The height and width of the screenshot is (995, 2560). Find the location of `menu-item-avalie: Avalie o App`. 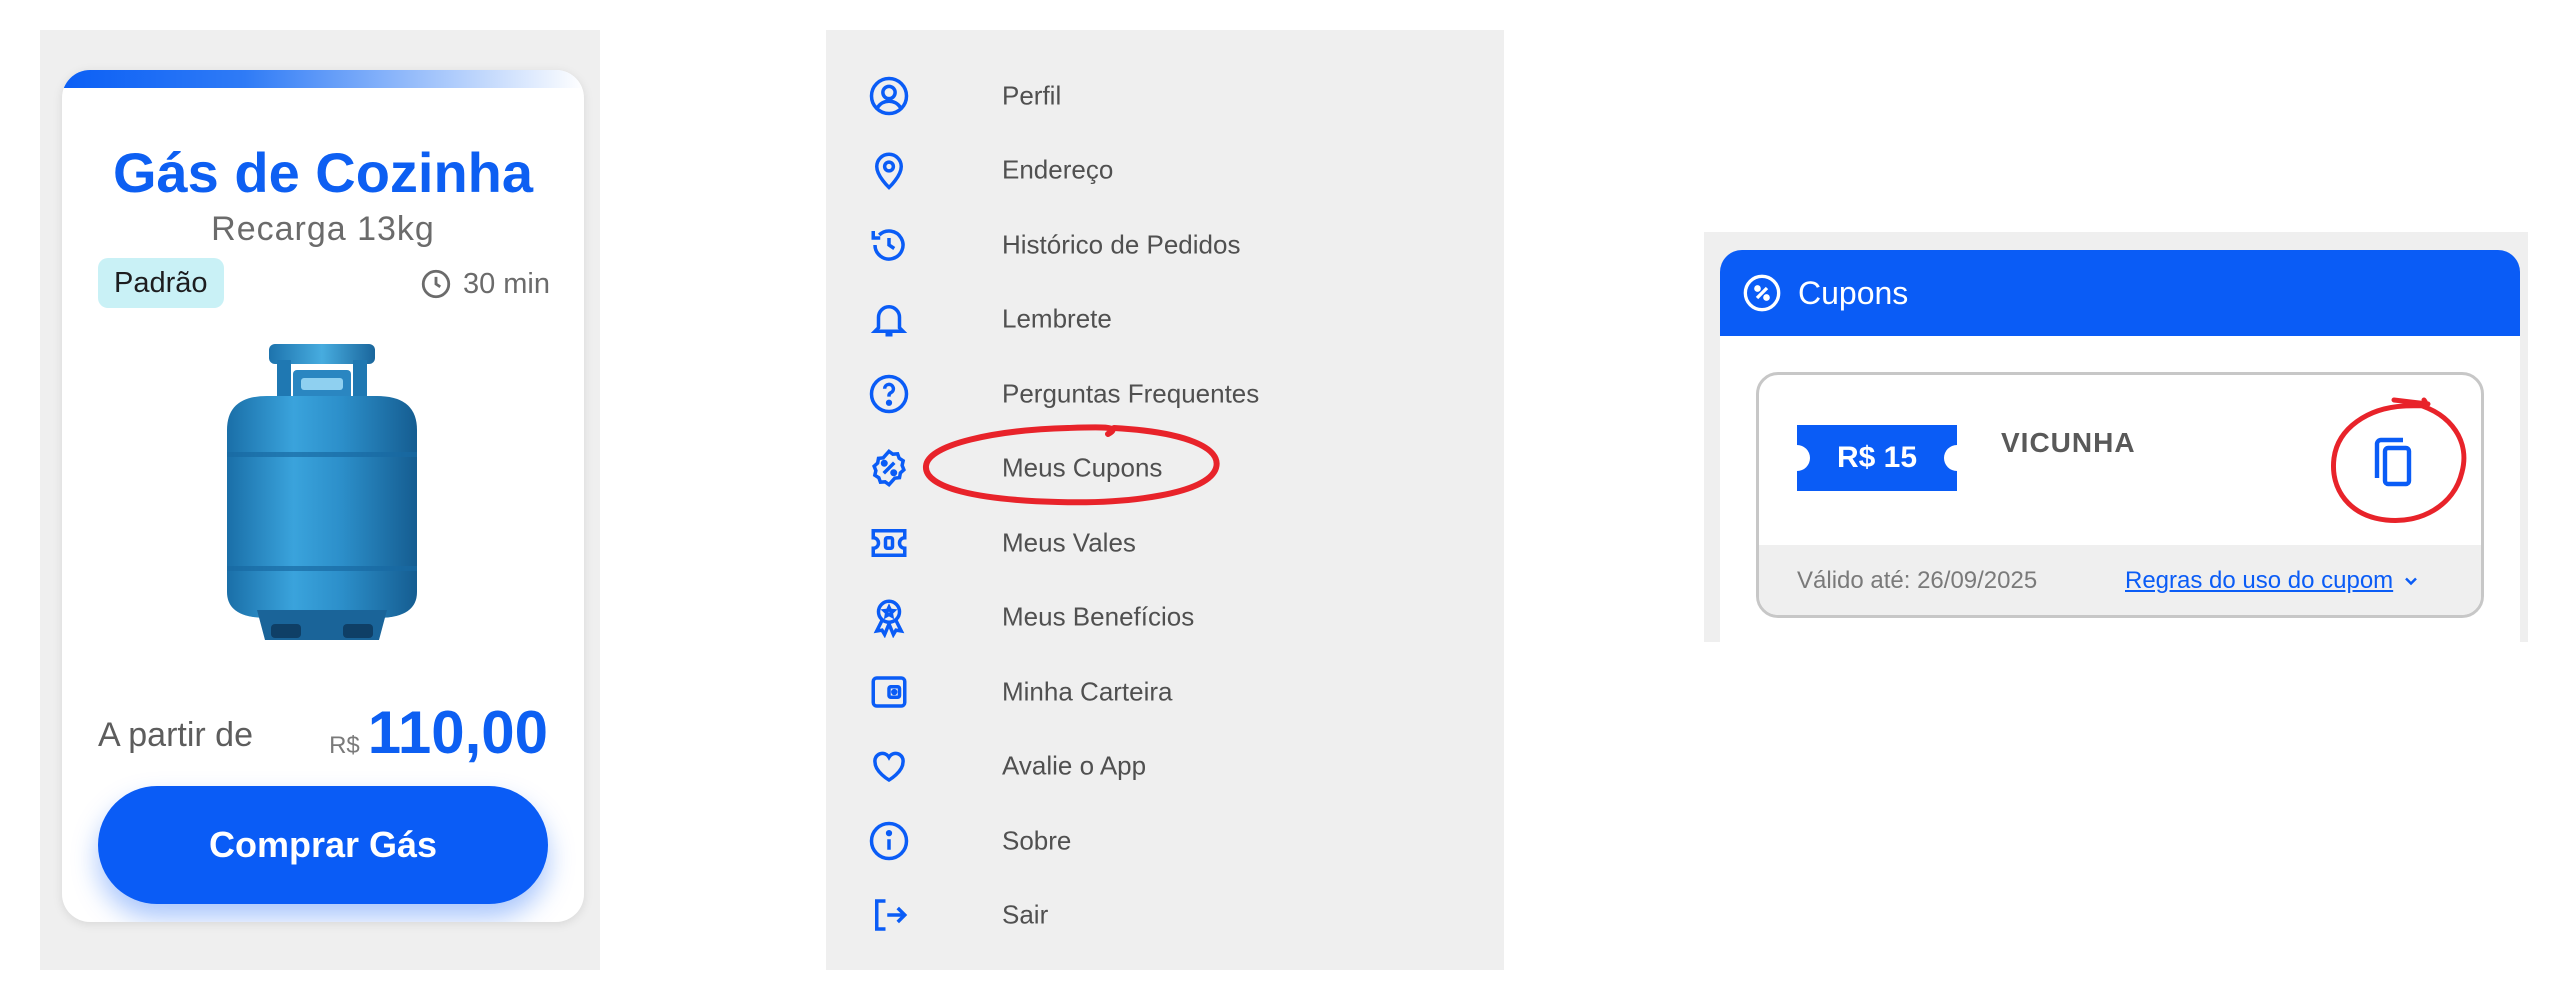

menu-item-avalie: Avalie o App is located at coordinates (1006, 766).